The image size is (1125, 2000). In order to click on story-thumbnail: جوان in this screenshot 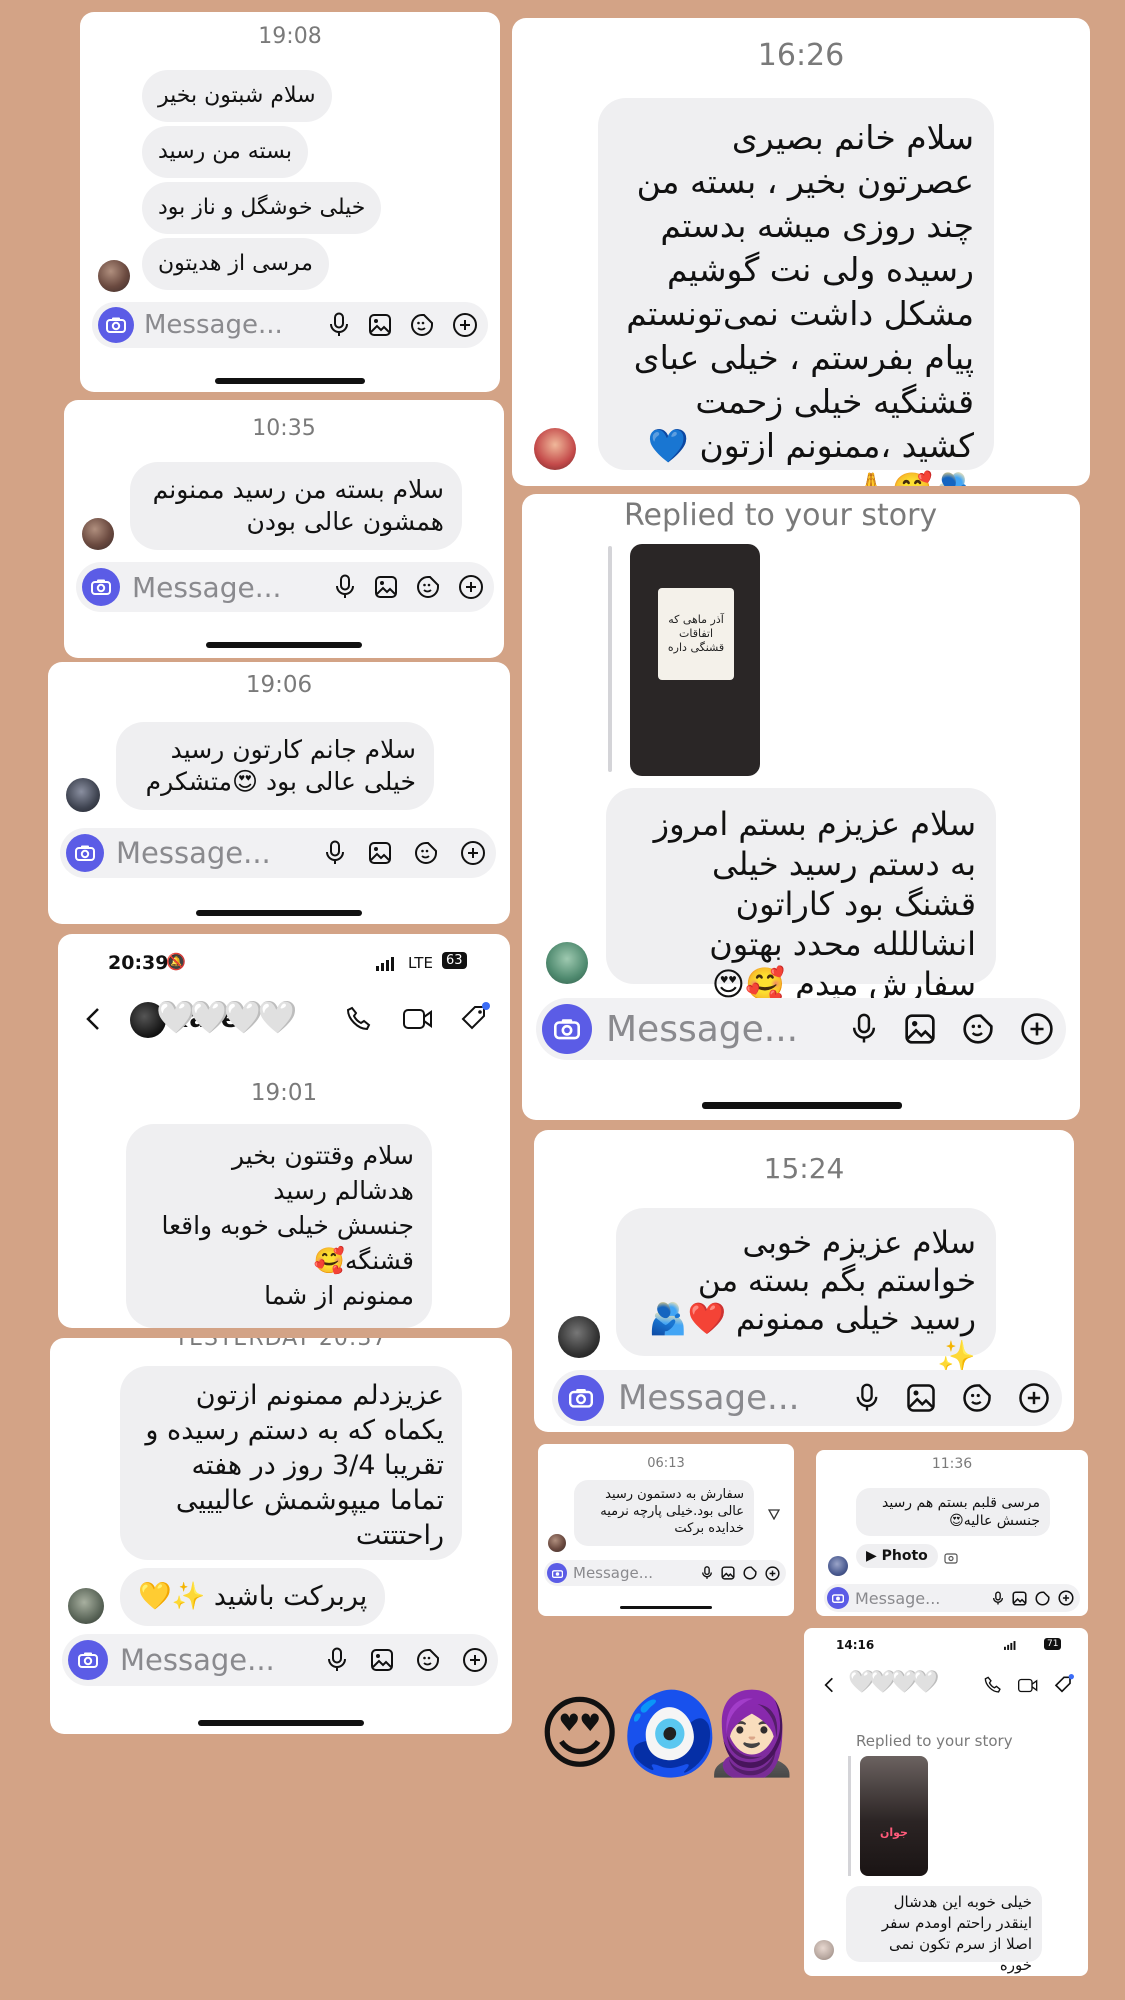, I will do `click(894, 1816)`.